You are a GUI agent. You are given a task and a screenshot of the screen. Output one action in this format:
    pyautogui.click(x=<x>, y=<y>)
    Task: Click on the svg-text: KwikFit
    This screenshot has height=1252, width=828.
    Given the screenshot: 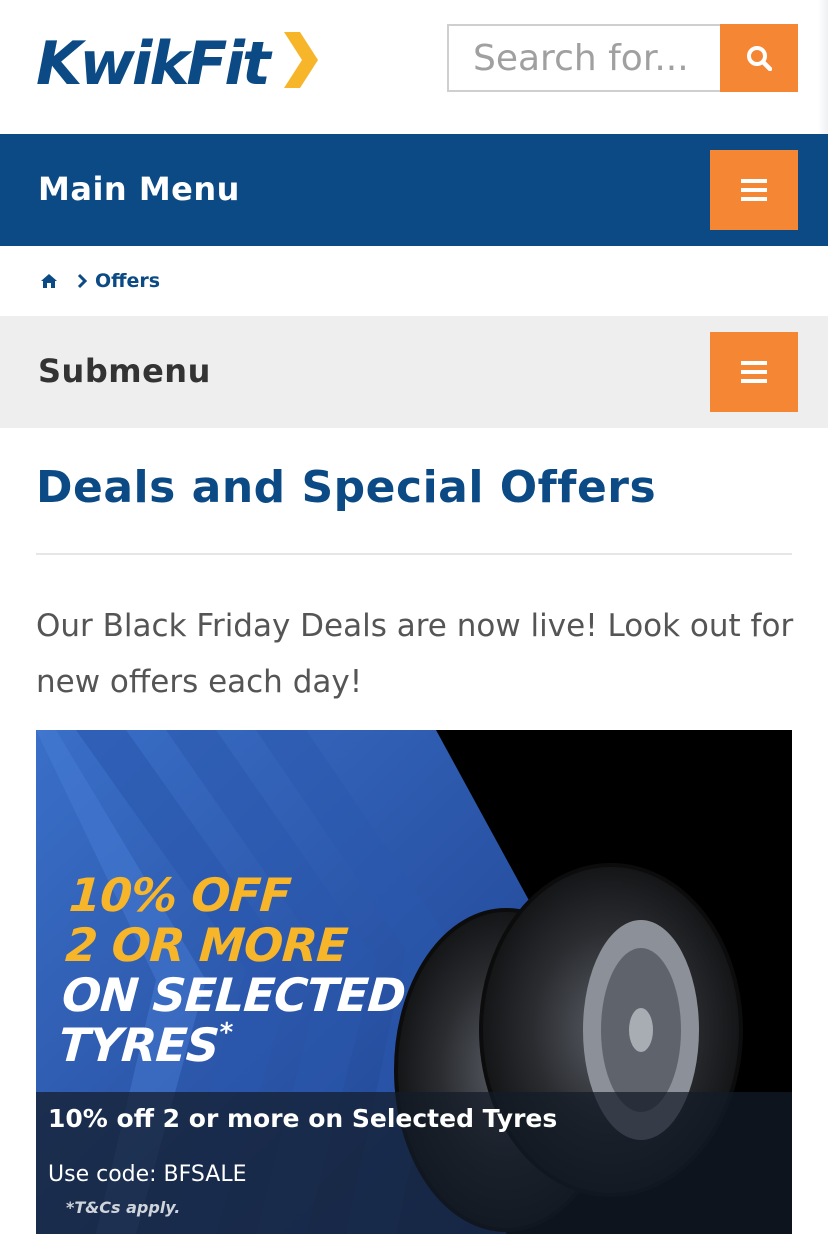 What is the action you would take?
    pyautogui.click(x=154, y=60)
    